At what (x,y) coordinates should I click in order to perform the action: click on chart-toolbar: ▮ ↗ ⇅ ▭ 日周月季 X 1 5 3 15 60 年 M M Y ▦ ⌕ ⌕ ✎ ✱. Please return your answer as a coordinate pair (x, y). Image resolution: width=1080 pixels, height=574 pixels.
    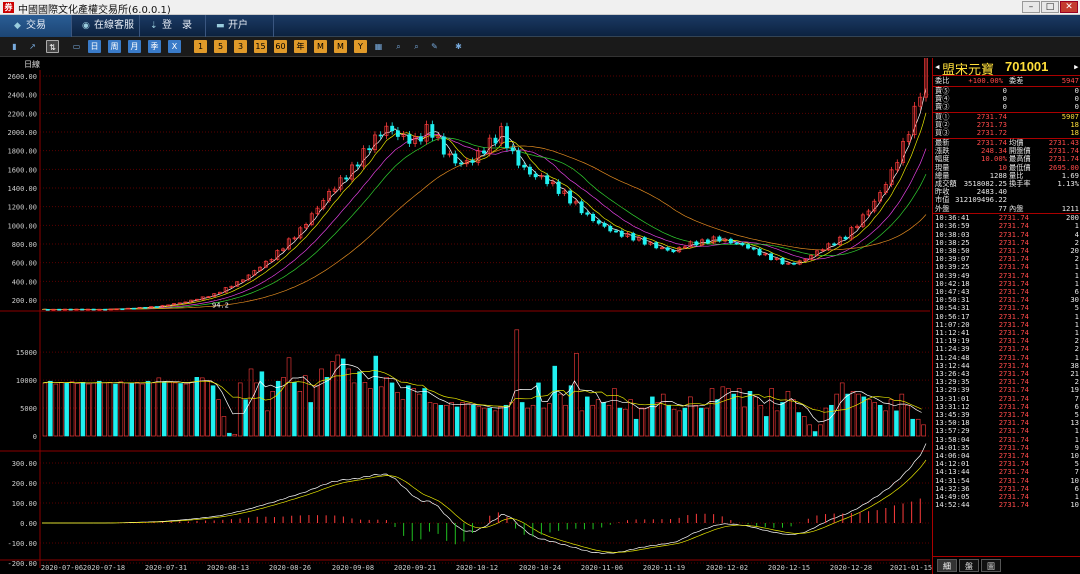
    Looking at the image, I should click on (540, 47).